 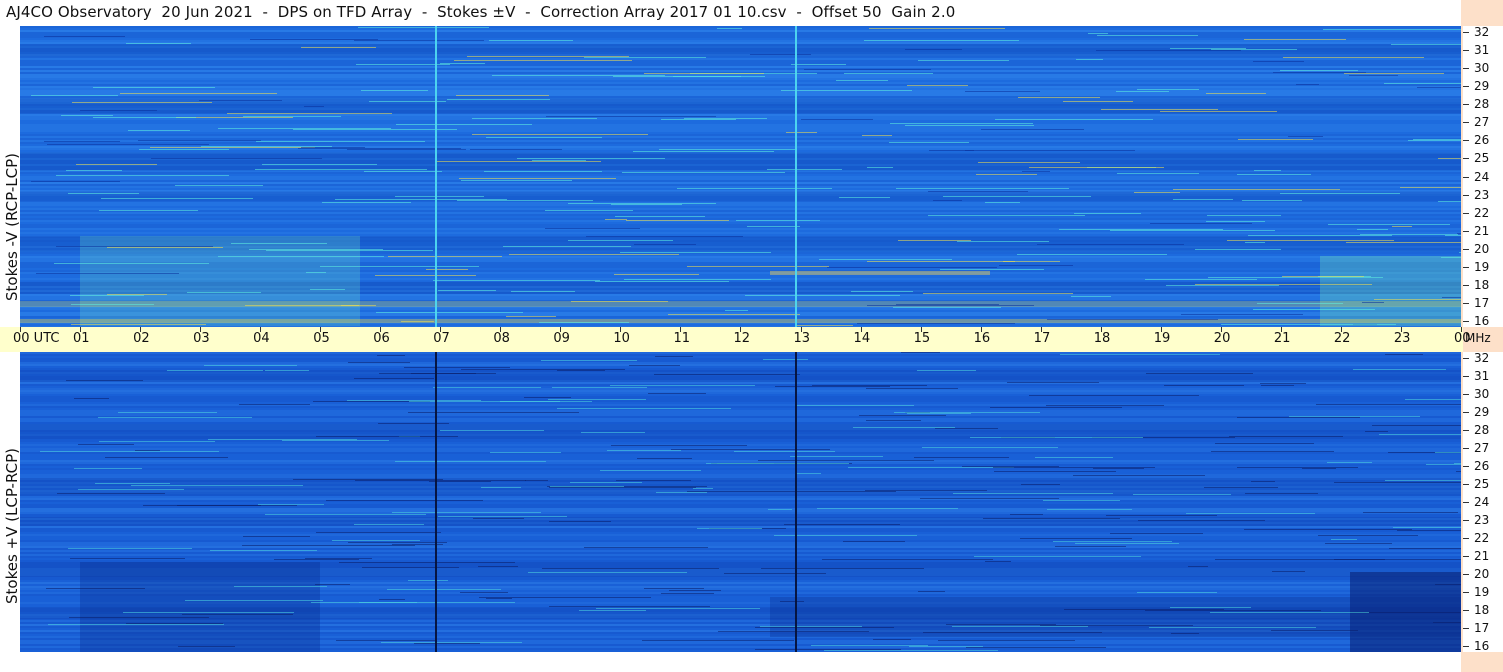 I want to click on time-tick-label: 23, so click(x=1402, y=338).